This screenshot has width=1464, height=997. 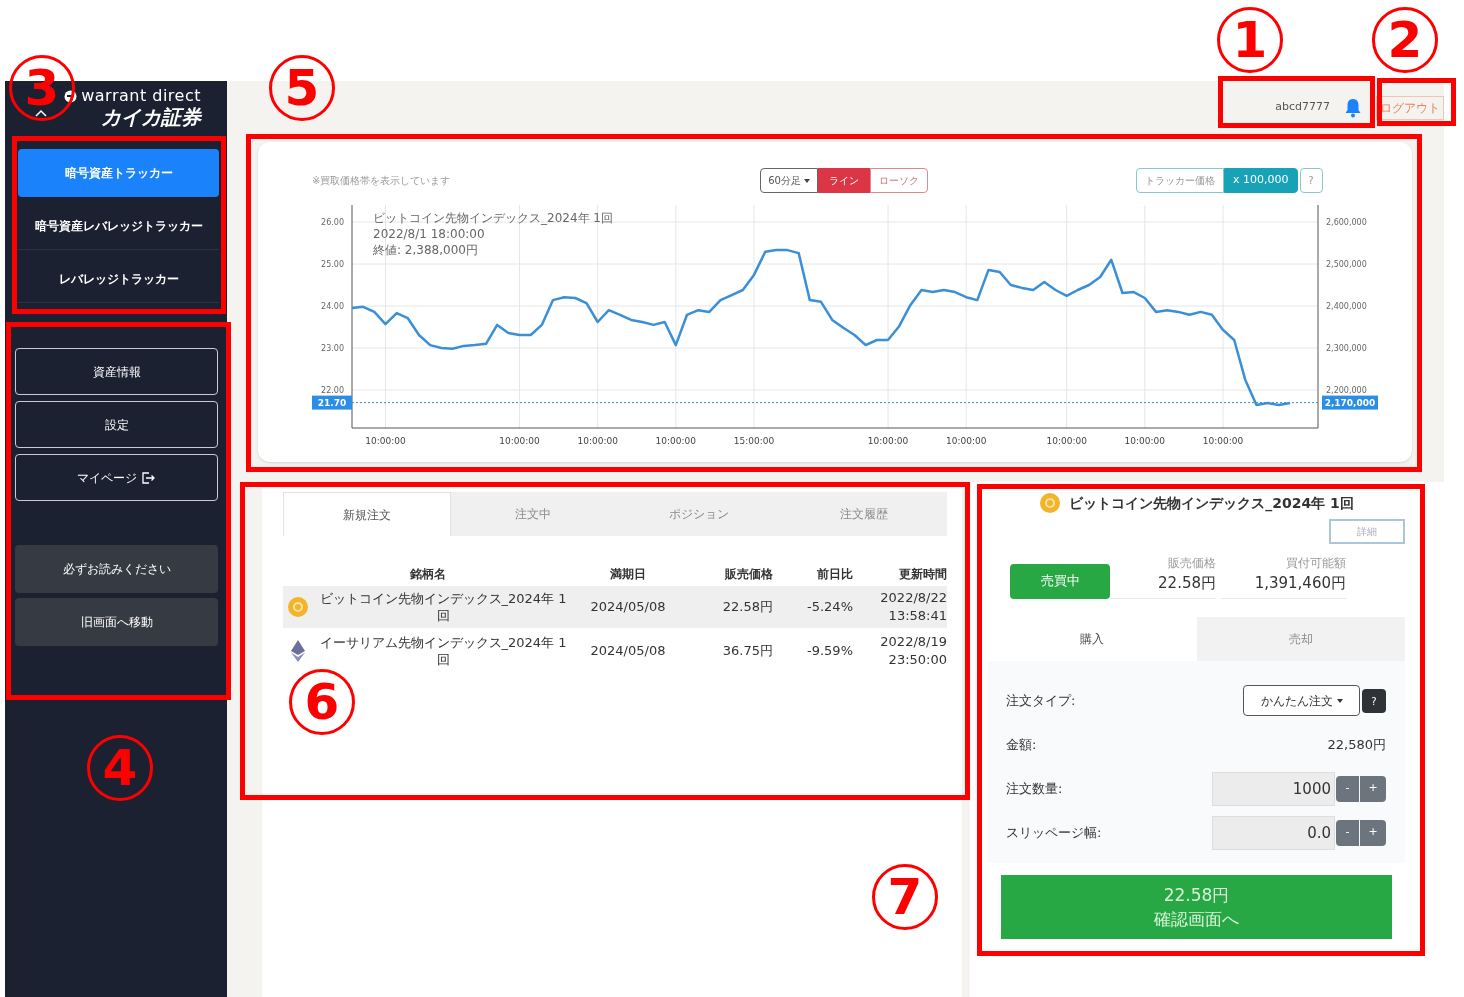 What do you see at coordinates (829, 651) in the screenshot?
I see `table-cell-text: -9.59%` at bounding box center [829, 651].